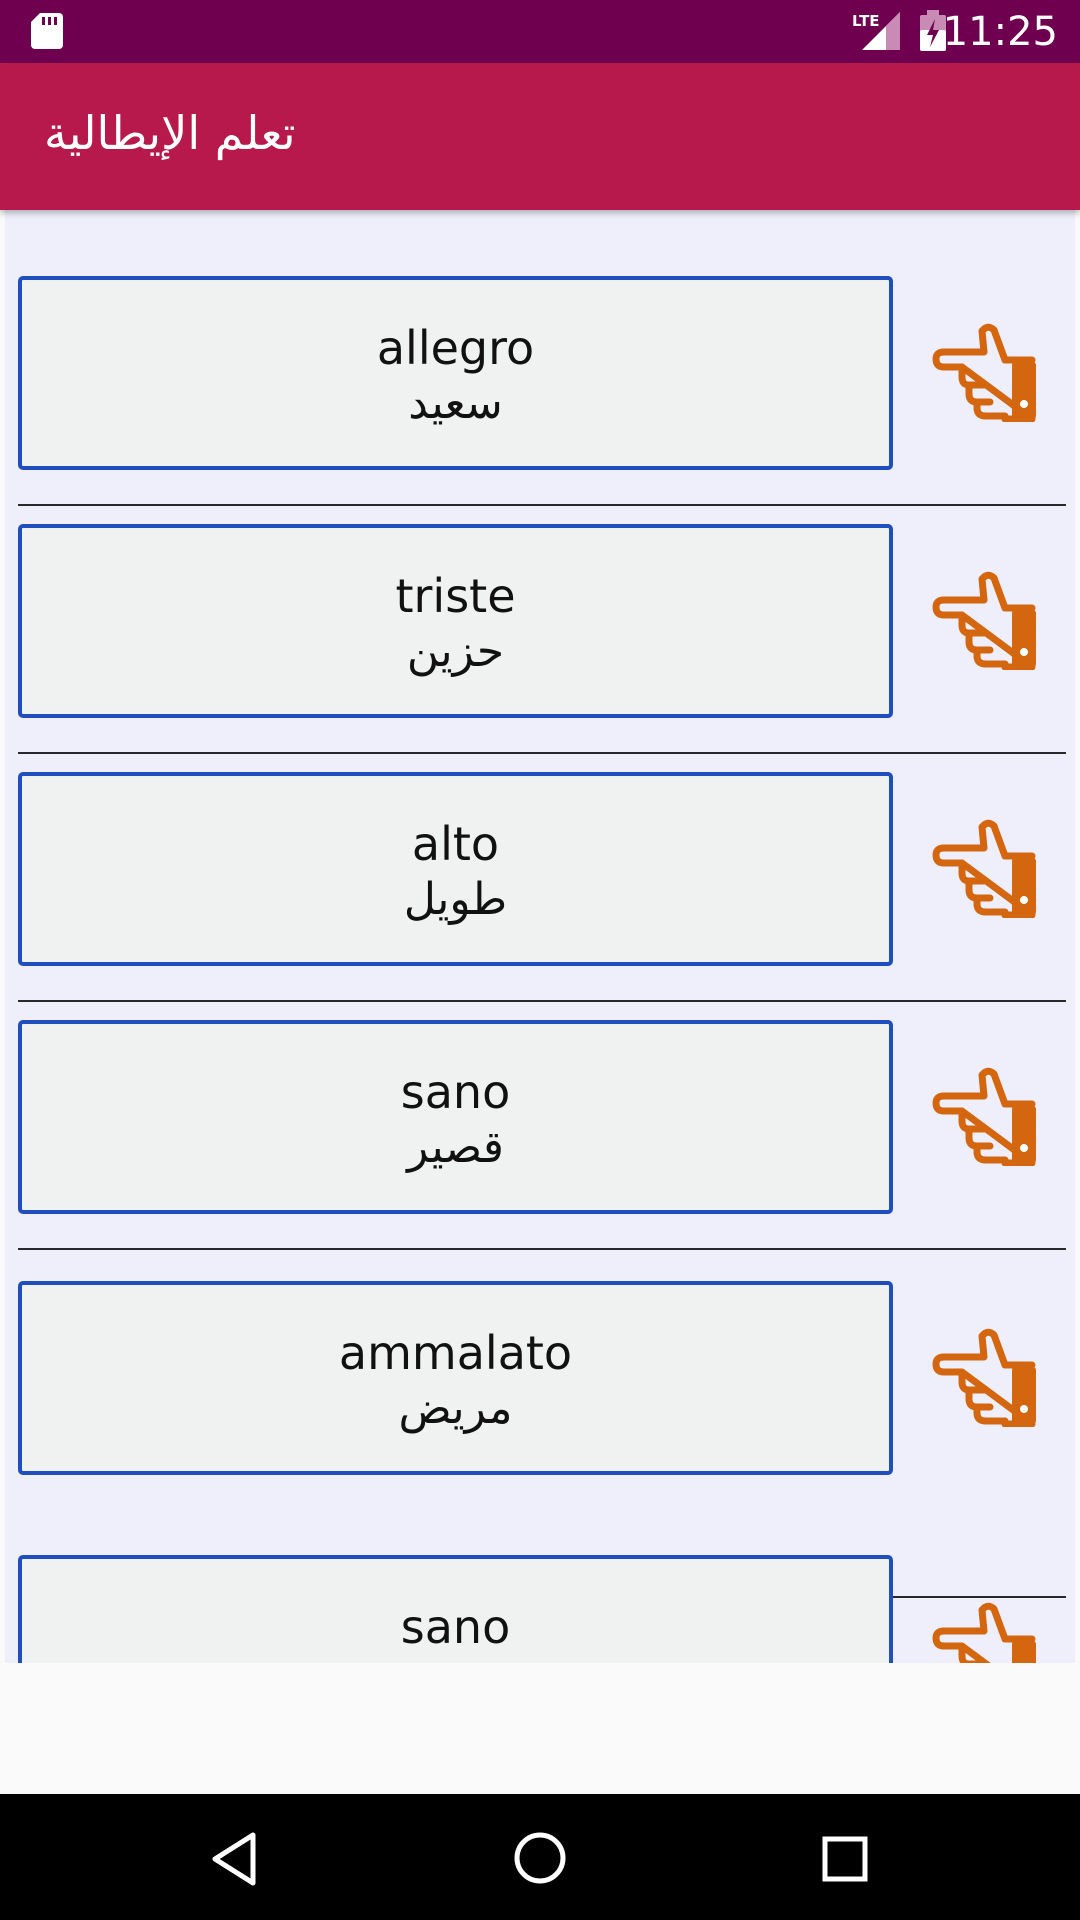 The image size is (1080, 1920). What do you see at coordinates (455, 1408) in the screenshot?
I see `arabic-translation: مريض` at bounding box center [455, 1408].